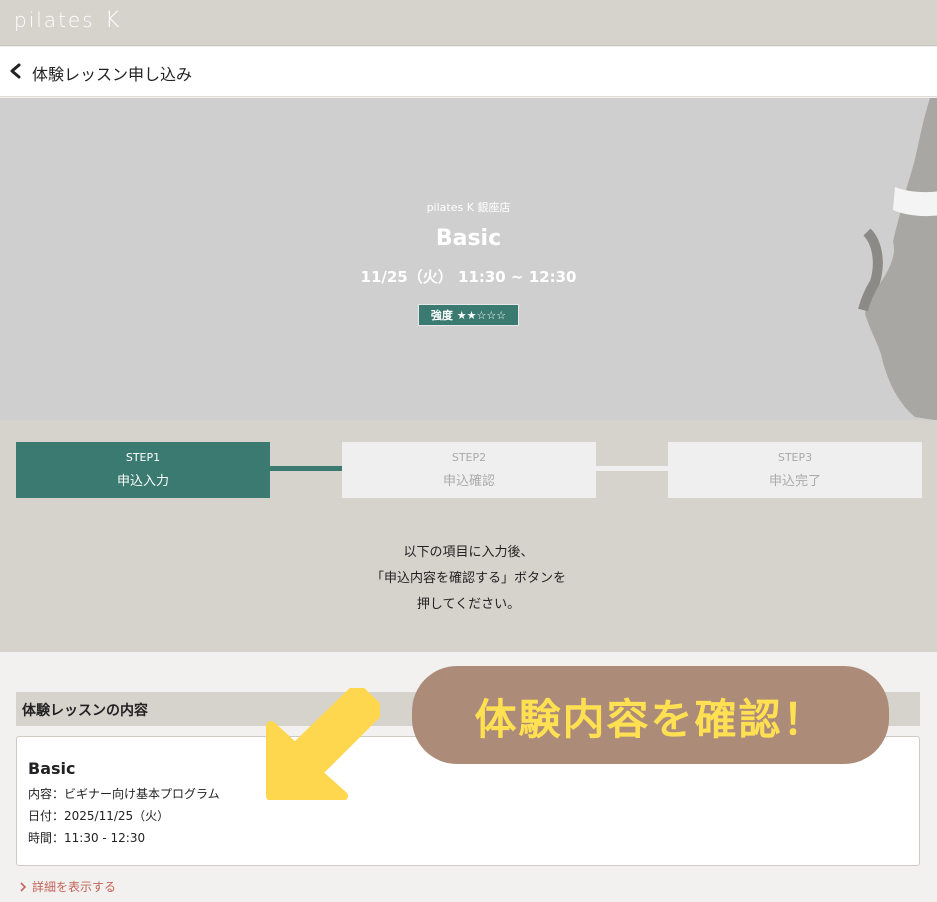  I want to click on back-chevron-icon, so click(16, 71).